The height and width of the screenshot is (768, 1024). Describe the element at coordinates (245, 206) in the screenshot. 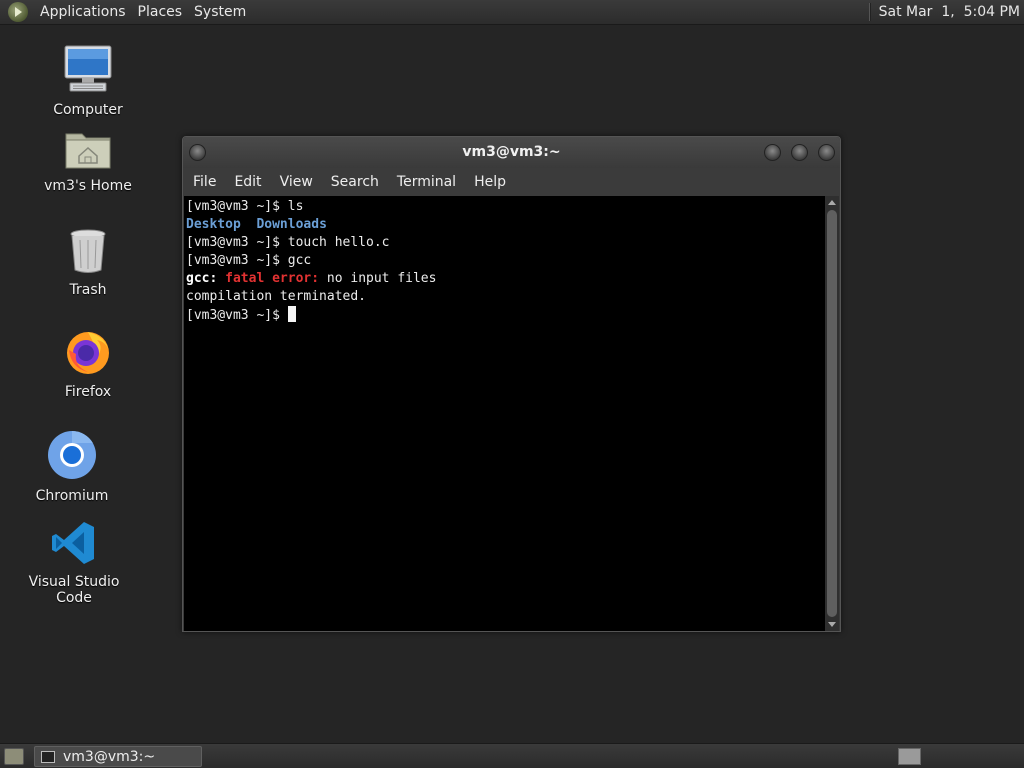

I see `terminal-line: [vm3@vm3 ~]$ ls` at that location.